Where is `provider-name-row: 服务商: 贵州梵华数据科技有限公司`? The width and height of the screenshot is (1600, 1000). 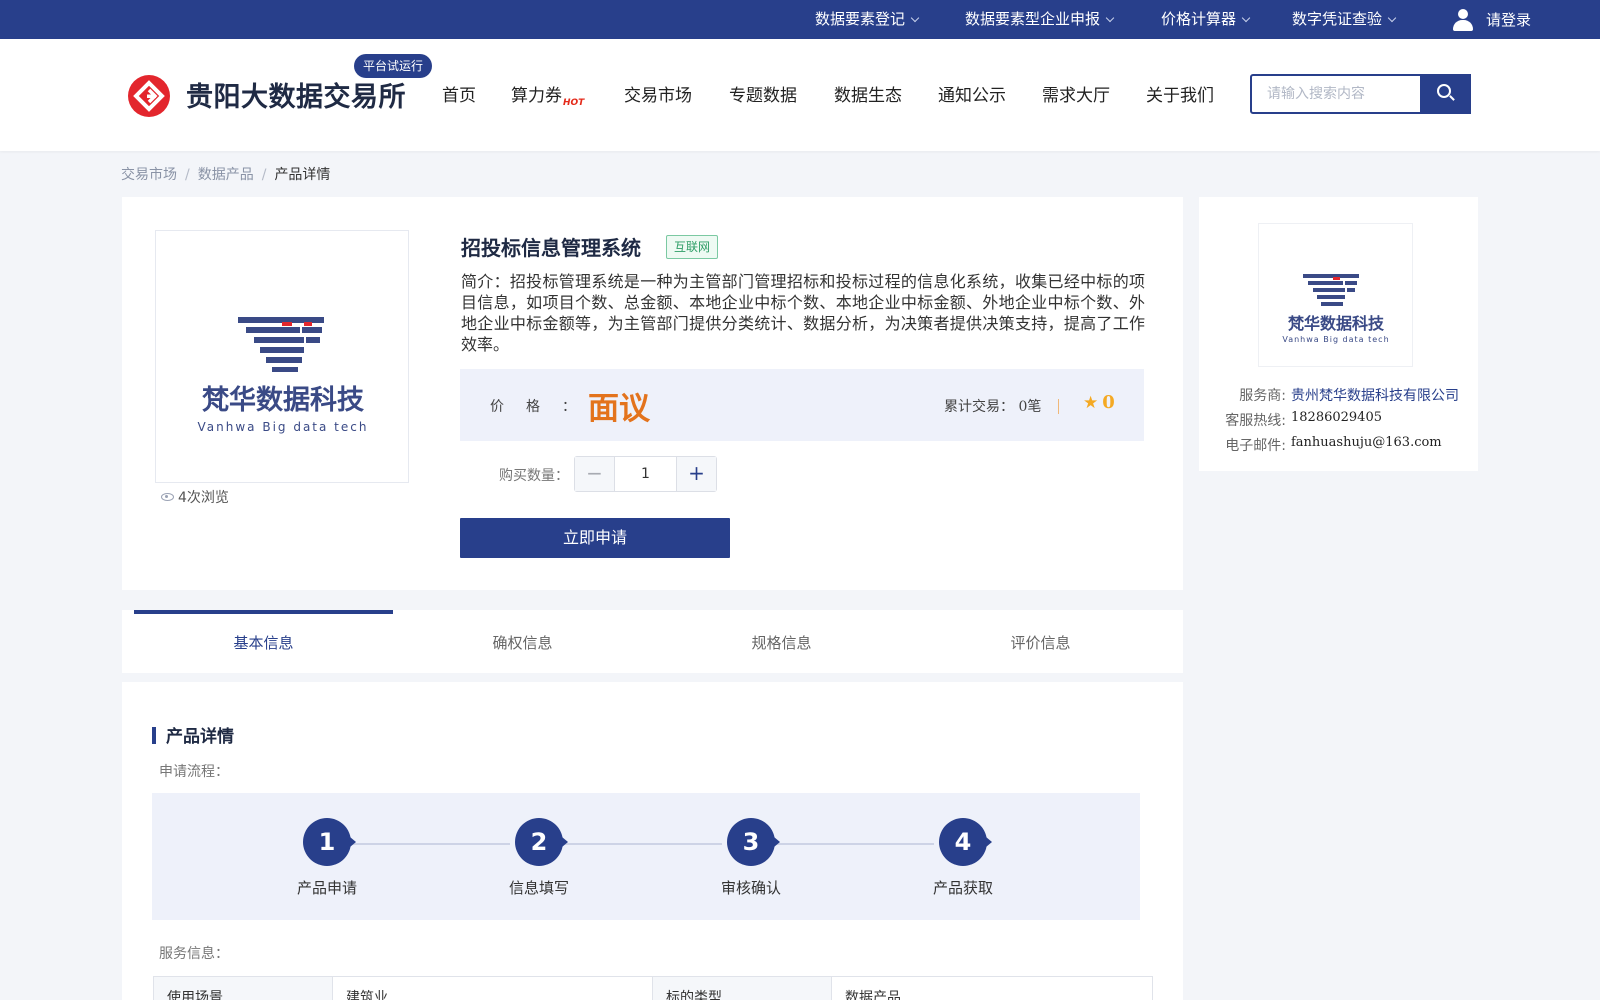
provider-name-row: 服务商: 贵州梵华数据科技有限公司 is located at coordinates (1338, 395).